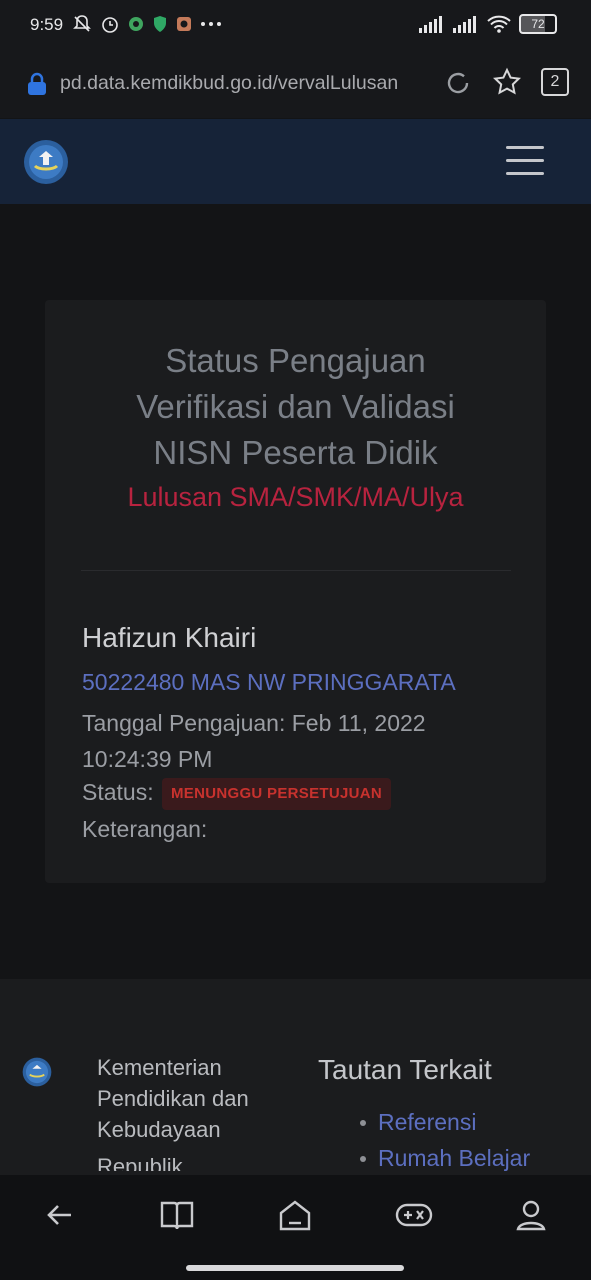 Image resolution: width=591 pixels, height=1280 pixels. Describe the element at coordinates (159, 1067) in the screenshot. I see `ministry-line: Kementerian` at that location.